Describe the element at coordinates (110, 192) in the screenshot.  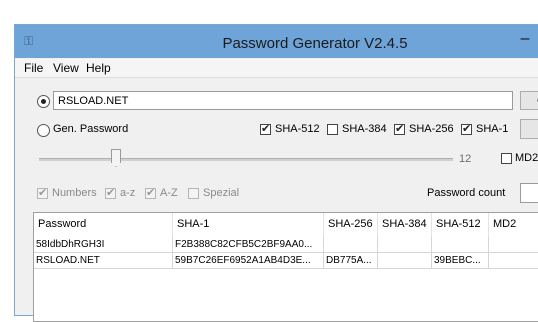
I see `lowercase-checkbox` at that location.